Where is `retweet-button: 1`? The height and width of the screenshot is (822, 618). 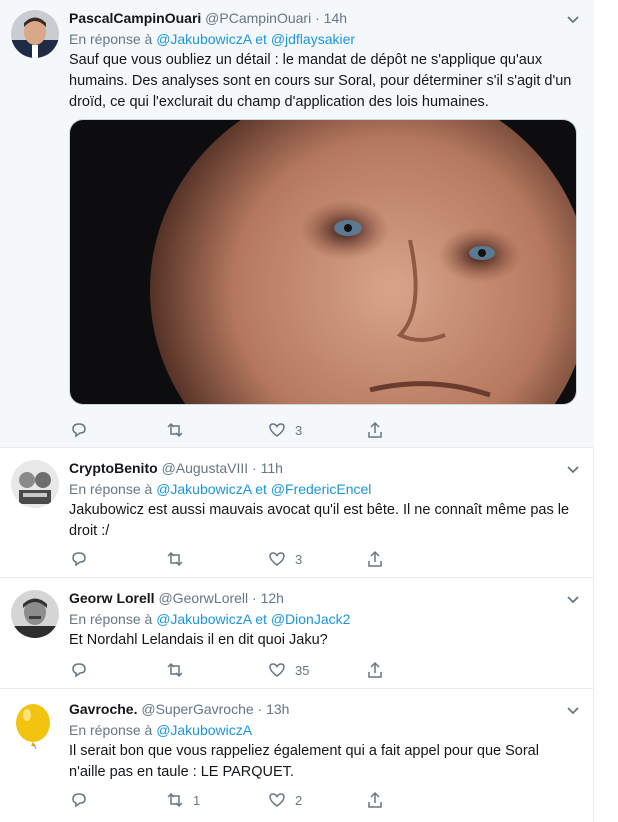
retweet-button: 1 is located at coordinates (182, 800).